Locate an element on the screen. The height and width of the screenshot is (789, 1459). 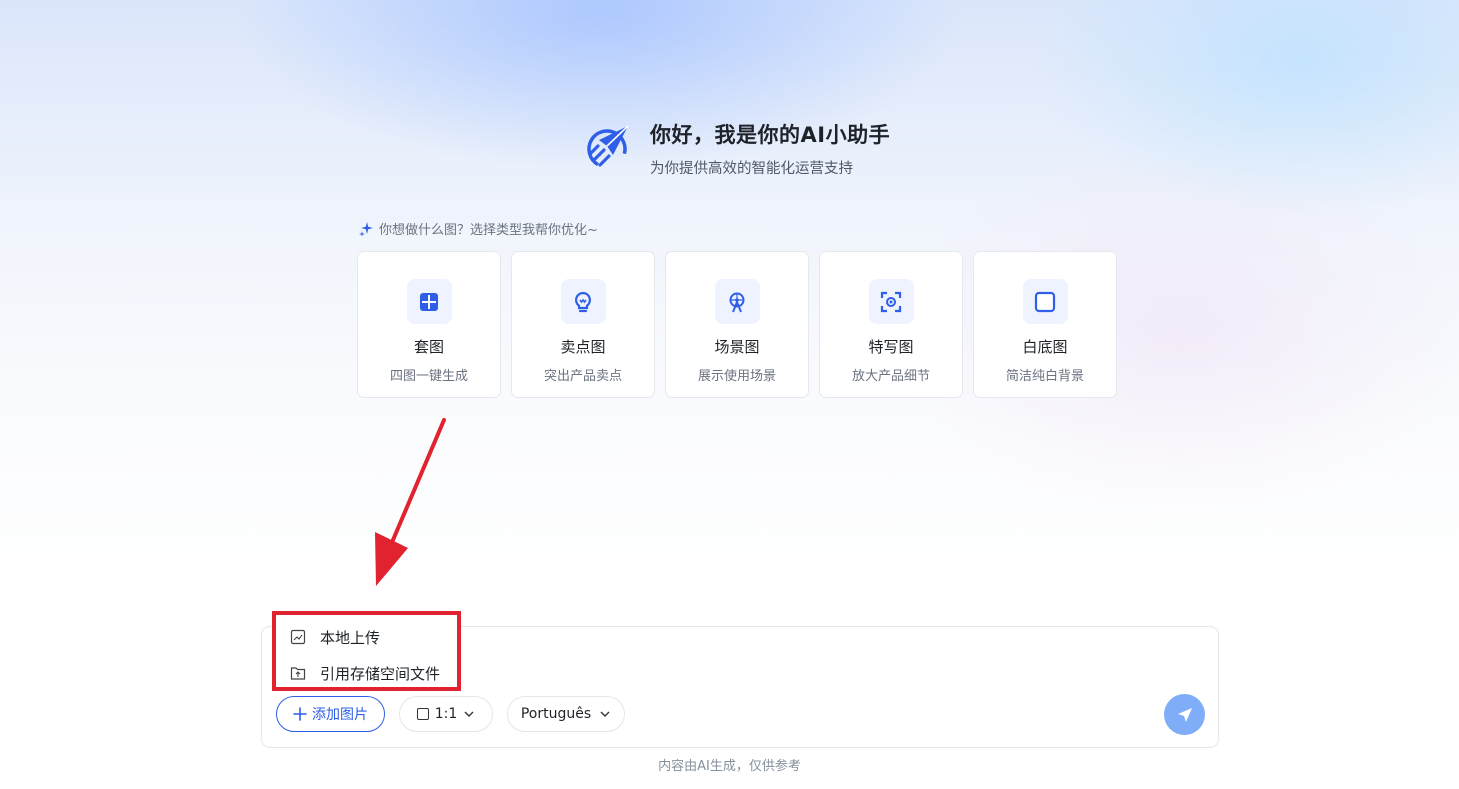
card-desc: 四图一键生成 is located at coordinates (428, 376).